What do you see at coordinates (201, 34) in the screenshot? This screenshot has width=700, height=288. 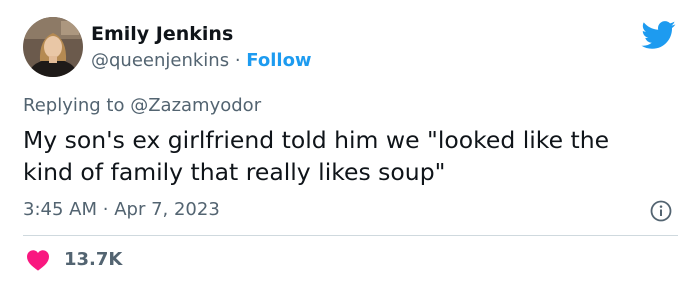 I see `author-display-name: Emily Jenkins` at bounding box center [201, 34].